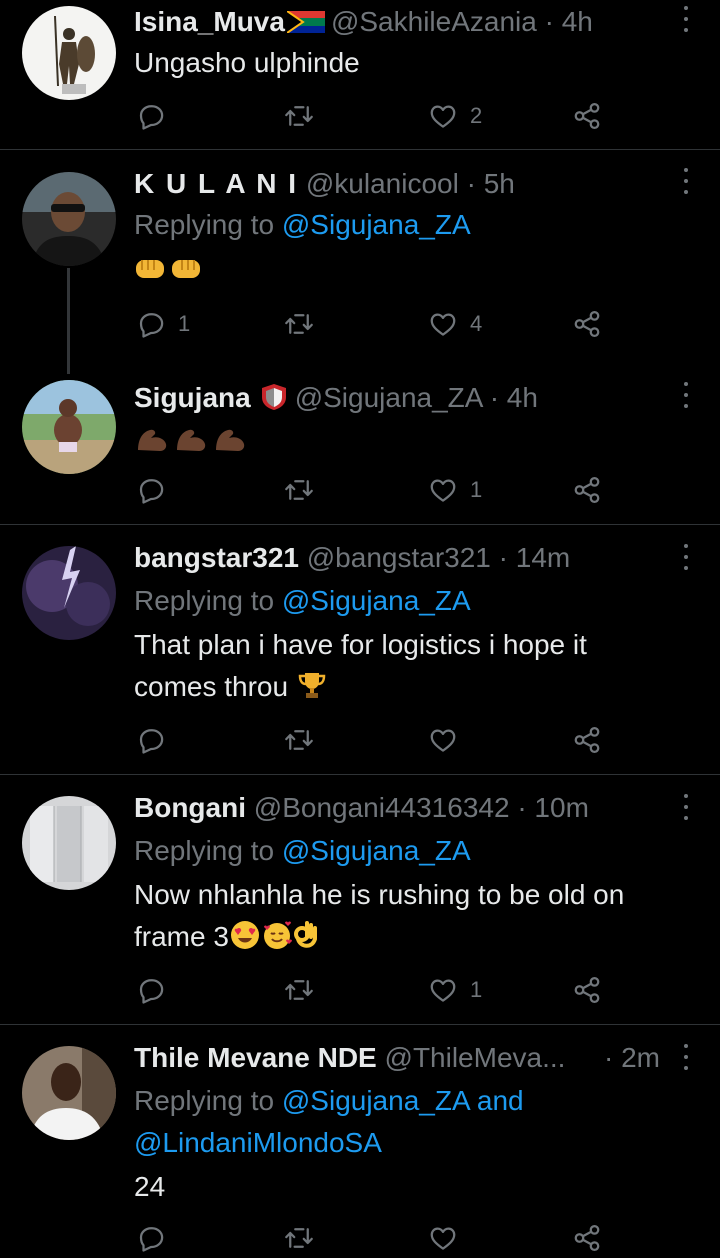 Image resolution: width=720 pixels, height=1258 pixels. Describe the element at coordinates (632, 1058) in the screenshot. I see `timestamp: · 2m` at that location.